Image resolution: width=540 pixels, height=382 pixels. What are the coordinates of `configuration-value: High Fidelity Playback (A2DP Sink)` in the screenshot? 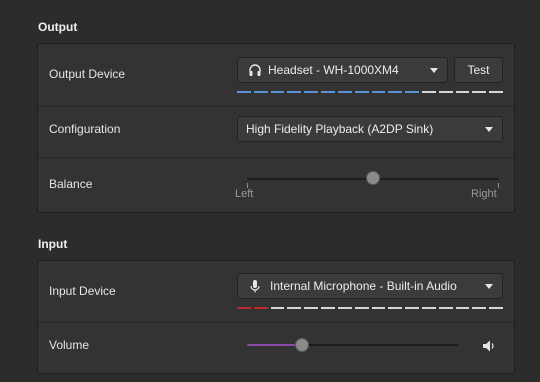 It's located at (340, 129).